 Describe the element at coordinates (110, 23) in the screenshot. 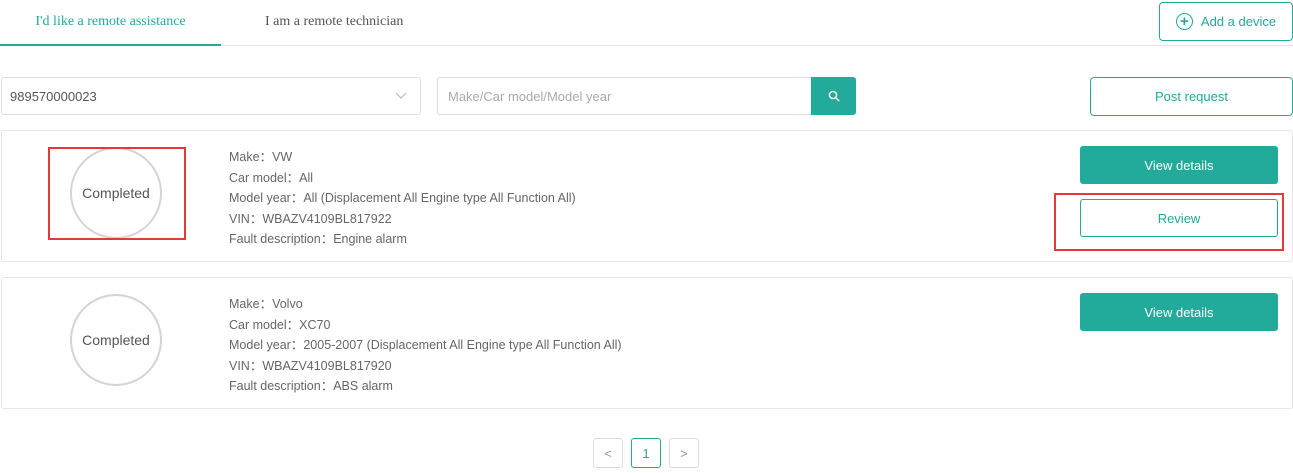

I see `tab-remote-assistance: I'd like a remote assistance` at that location.